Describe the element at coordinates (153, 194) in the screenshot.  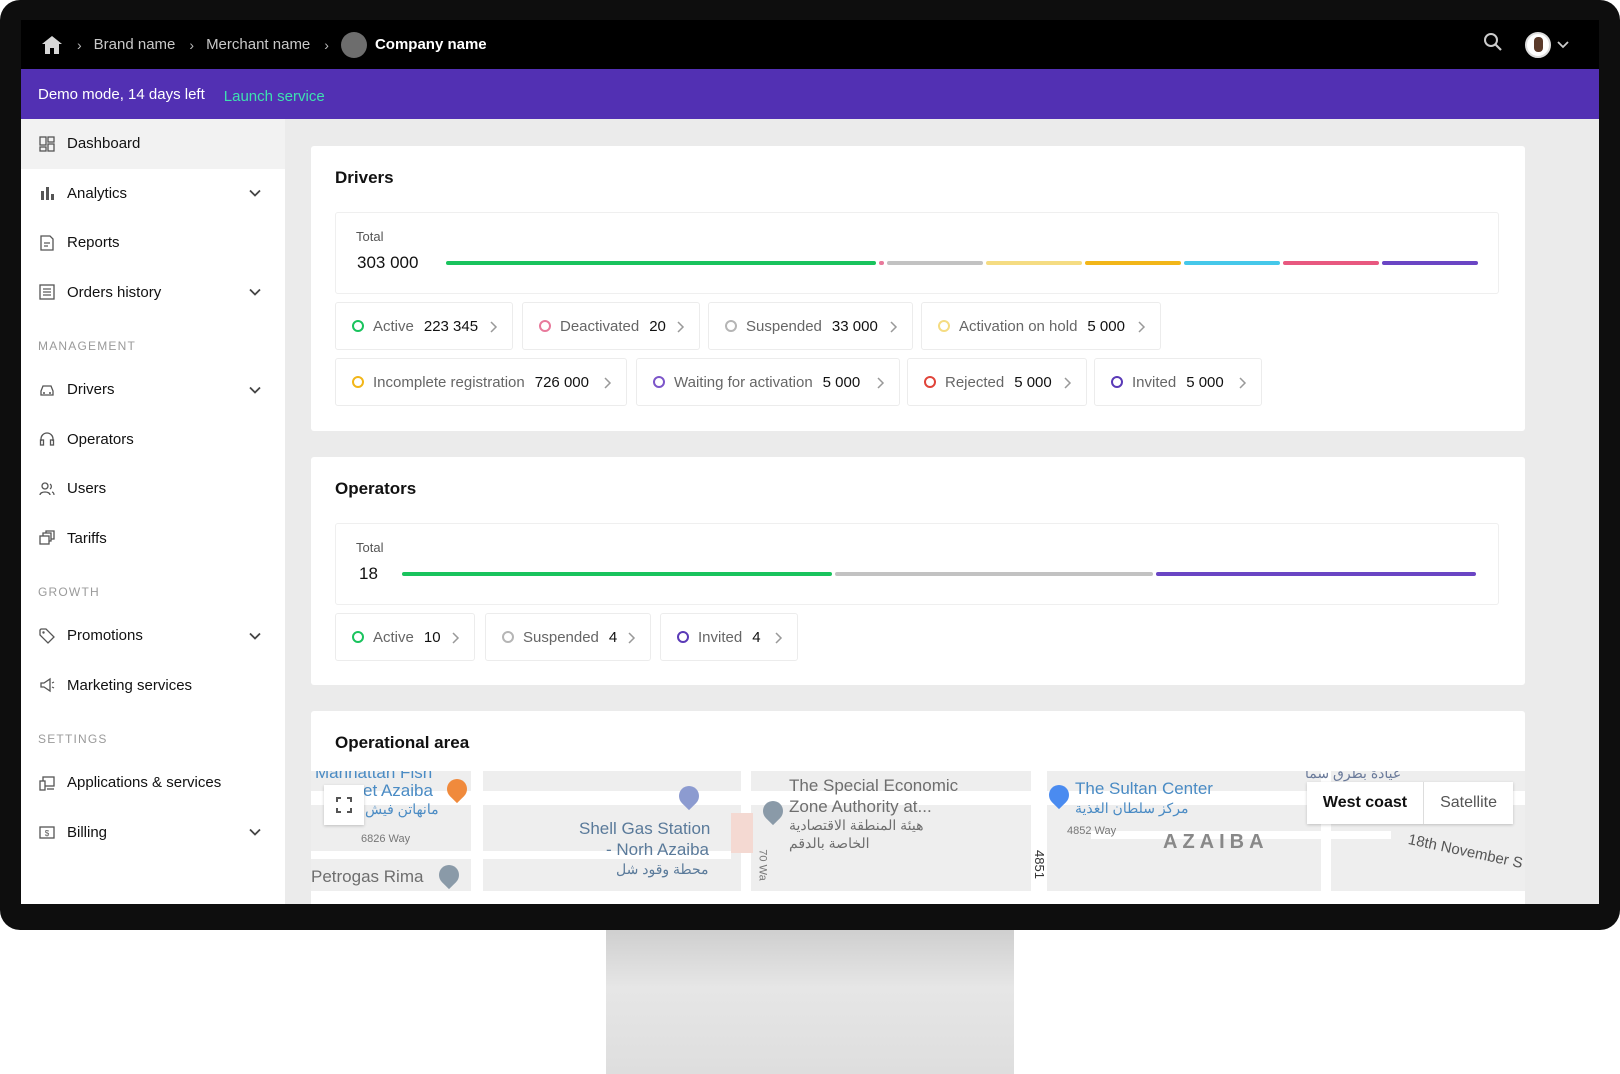
I see `sidebar-item-analytics: Analytics` at that location.